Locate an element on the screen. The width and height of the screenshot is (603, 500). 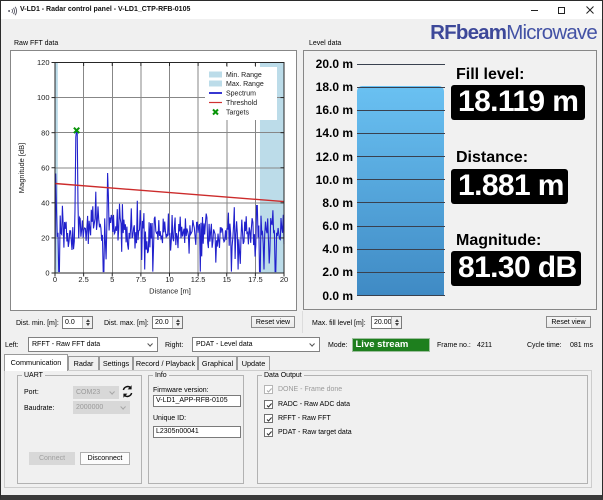
svg-text: 120 is located at coordinates (43, 62).